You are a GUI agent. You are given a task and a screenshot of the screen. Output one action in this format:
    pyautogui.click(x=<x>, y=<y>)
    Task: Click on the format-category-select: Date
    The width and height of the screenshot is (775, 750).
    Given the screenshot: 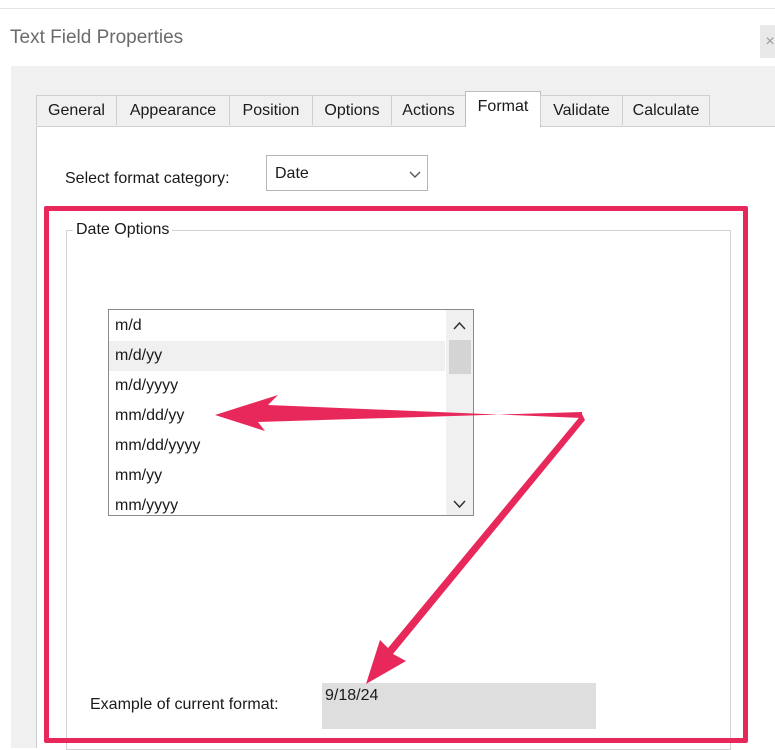 What is the action you would take?
    pyautogui.click(x=347, y=173)
    